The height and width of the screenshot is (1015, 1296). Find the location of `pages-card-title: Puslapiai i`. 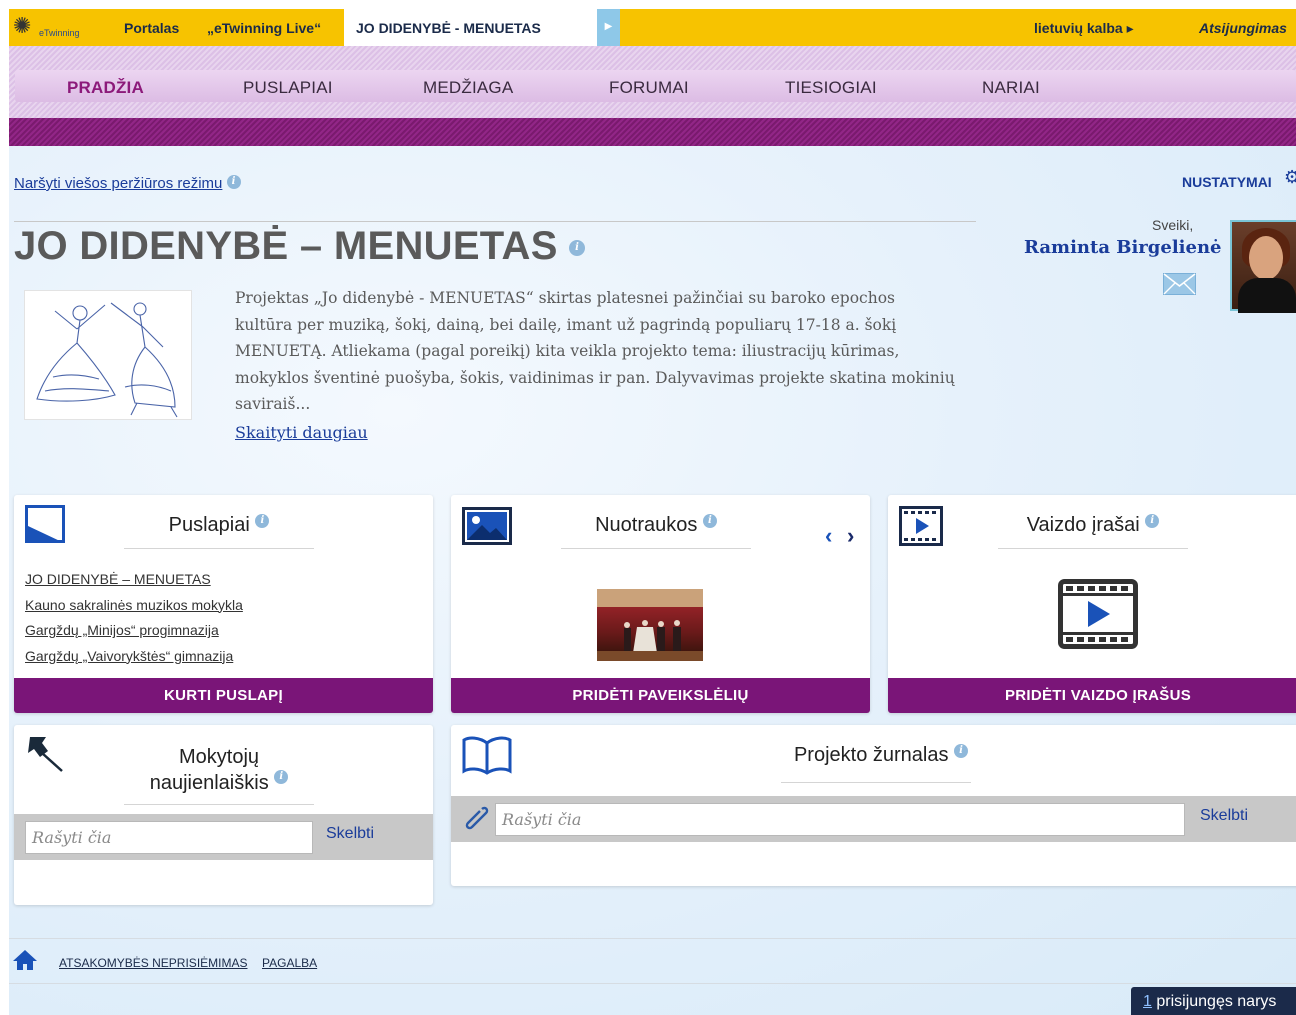

pages-card-title: Puslapiai i is located at coordinates (219, 525).